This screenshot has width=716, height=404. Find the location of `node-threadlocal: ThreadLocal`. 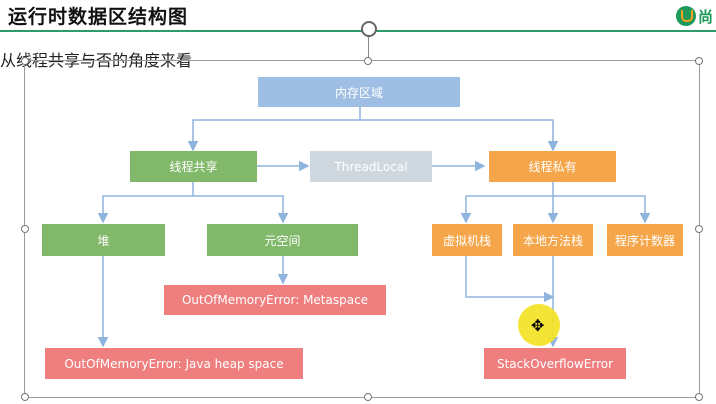

node-threadlocal: ThreadLocal is located at coordinates (371, 166).